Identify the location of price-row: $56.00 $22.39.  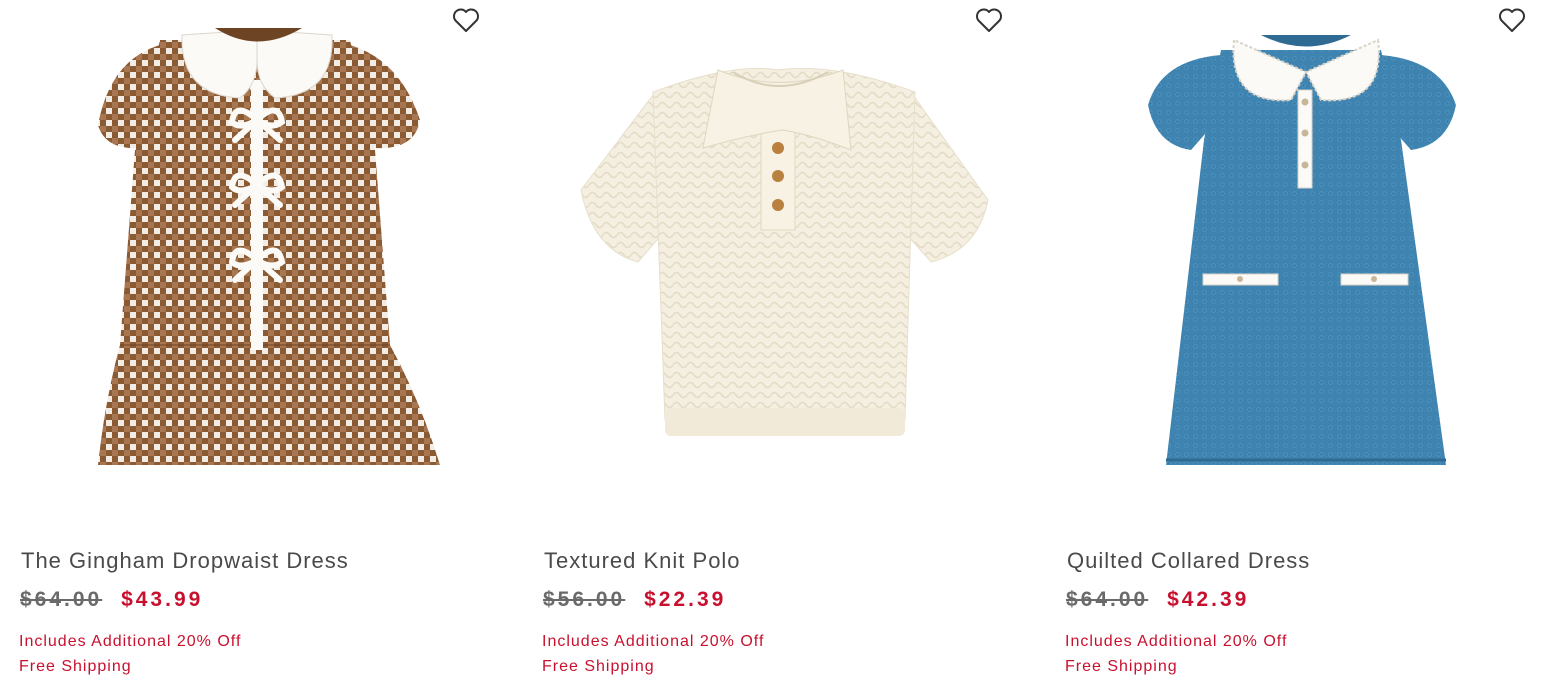
(634, 600).